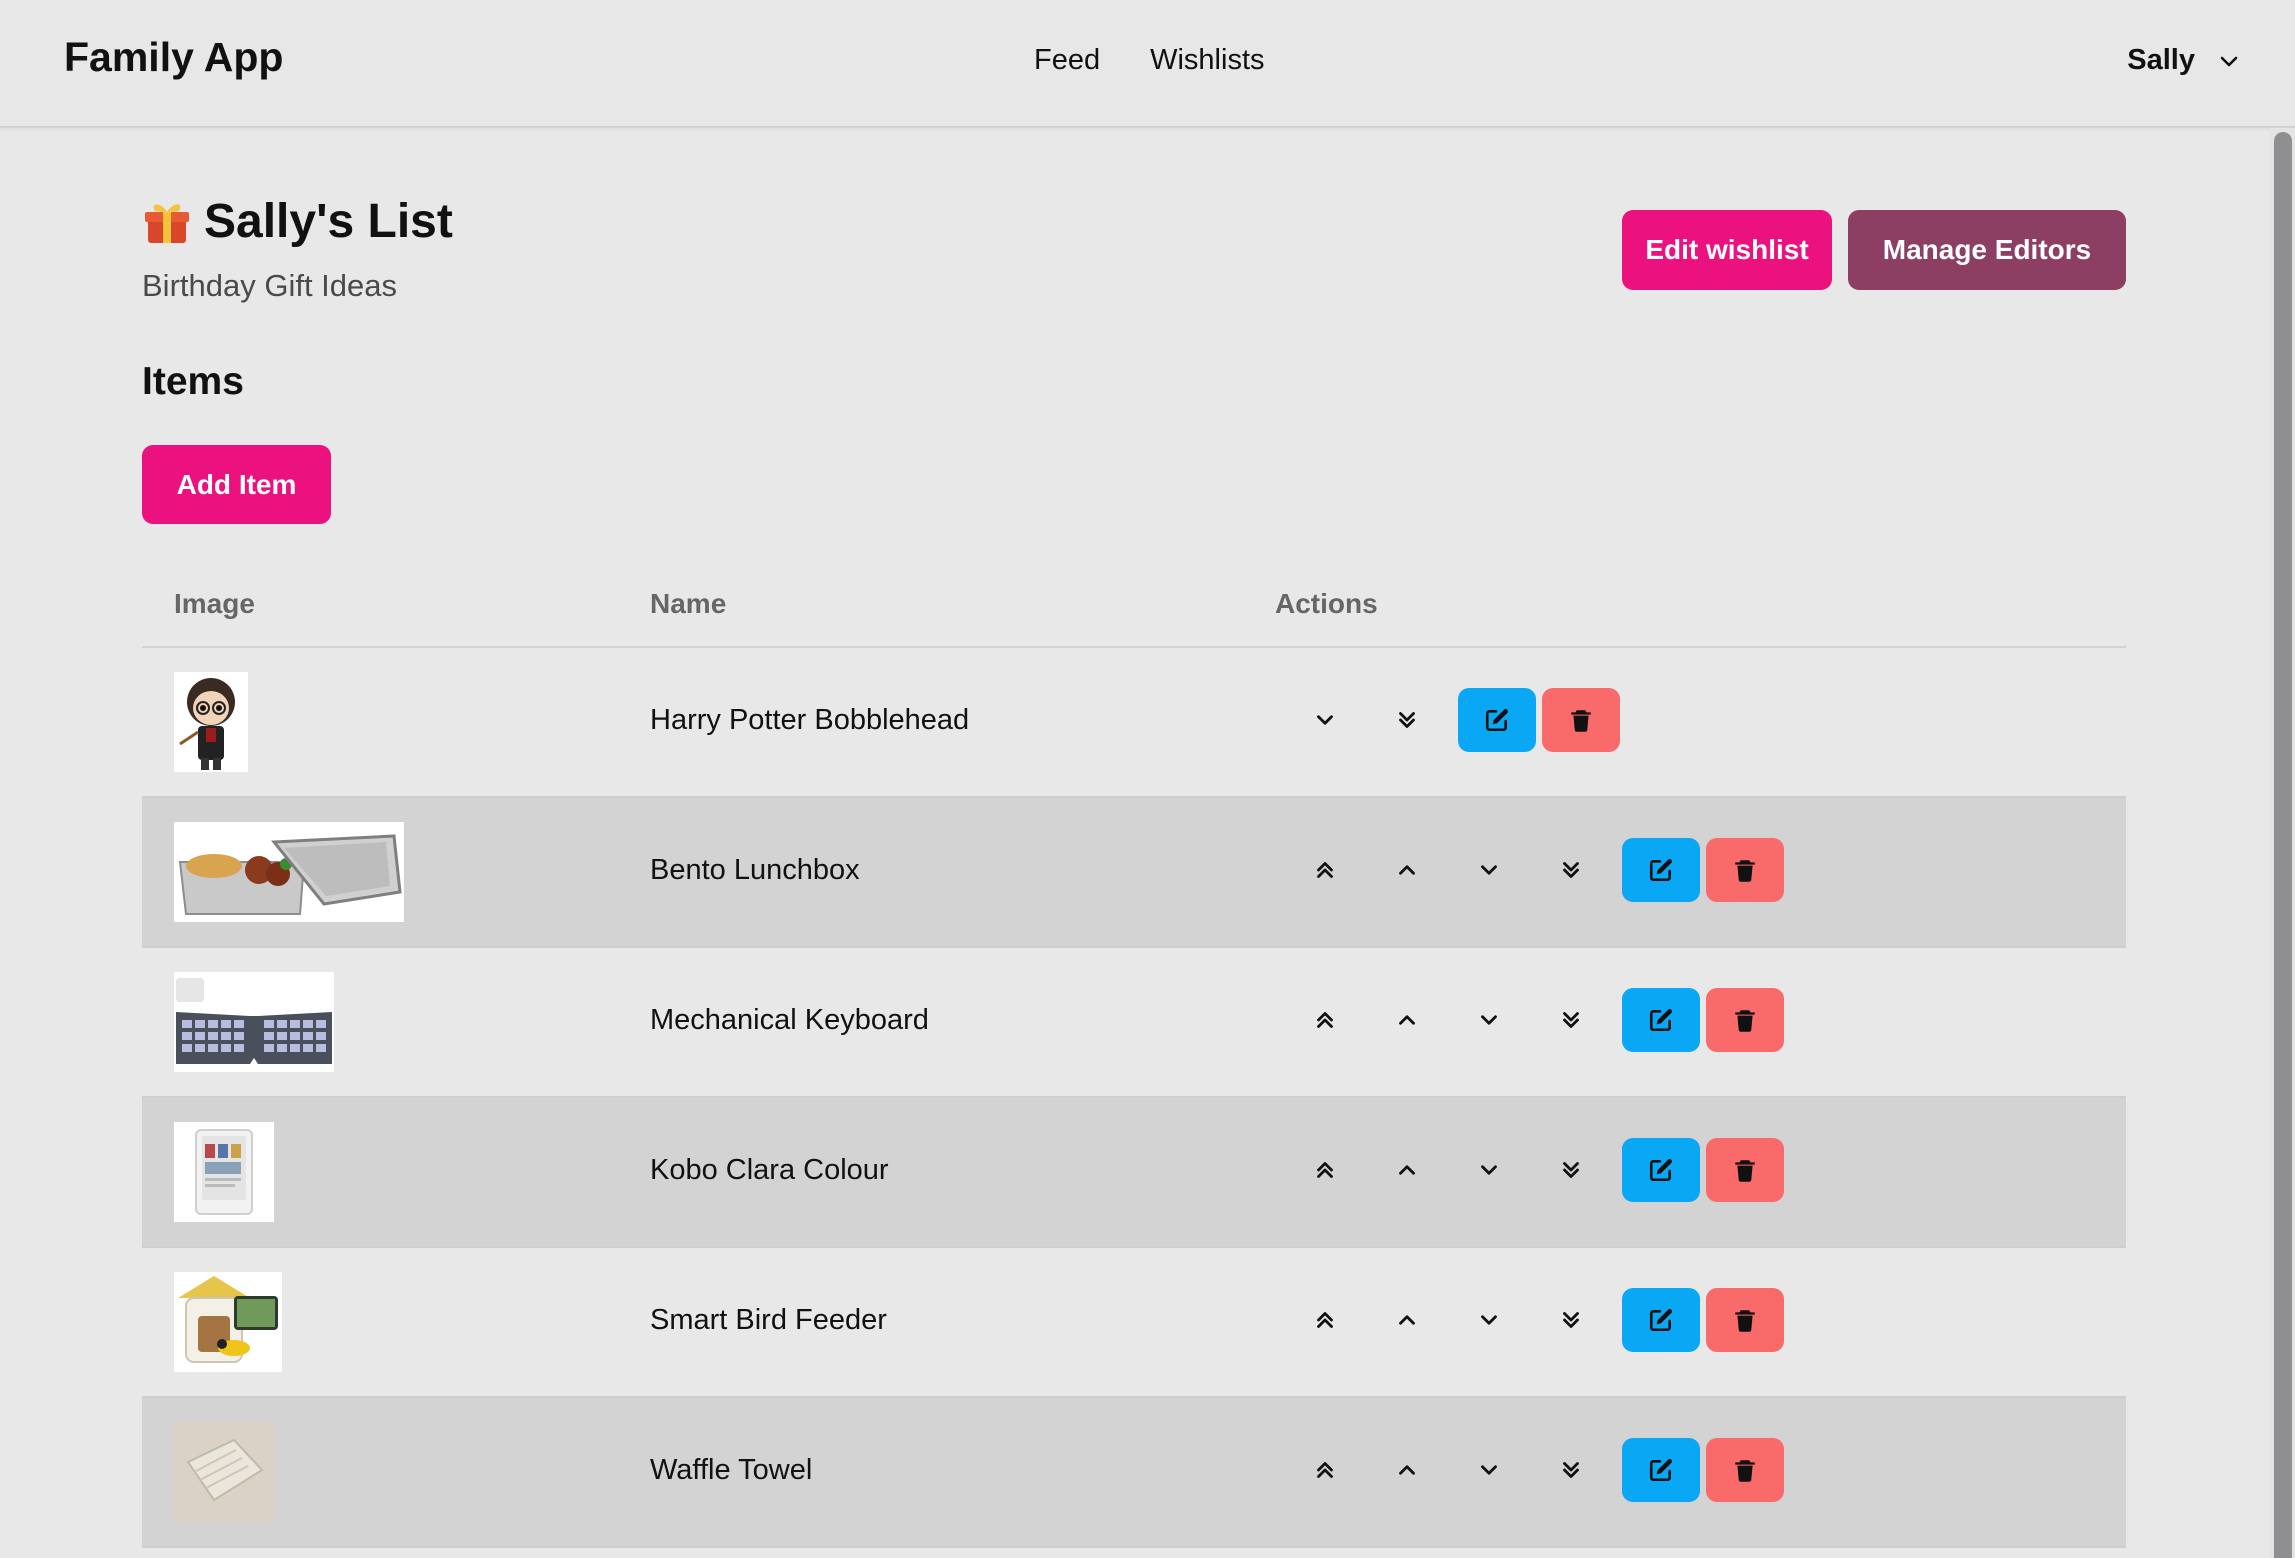 This screenshot has height=1558, width=2295. Describe the element at coordinates (1134, 1023) in the screenshot. I see `table-row: Mechanical Keyboard` at that location.